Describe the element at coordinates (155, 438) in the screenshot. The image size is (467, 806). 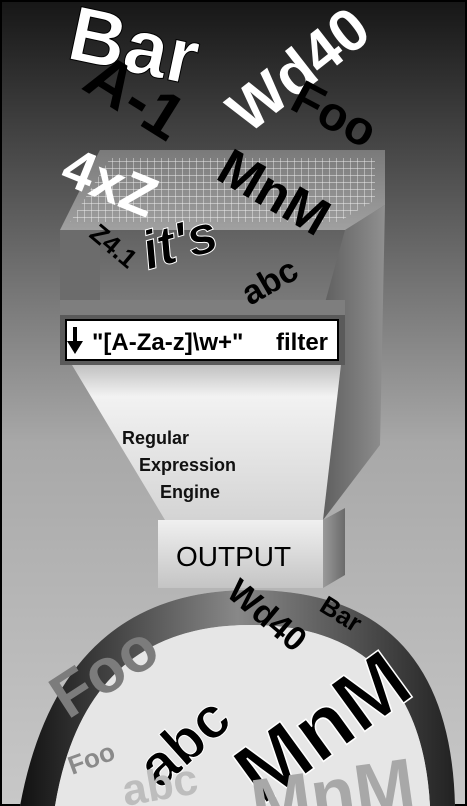
I see `engine-line-1: Regular` at that location.